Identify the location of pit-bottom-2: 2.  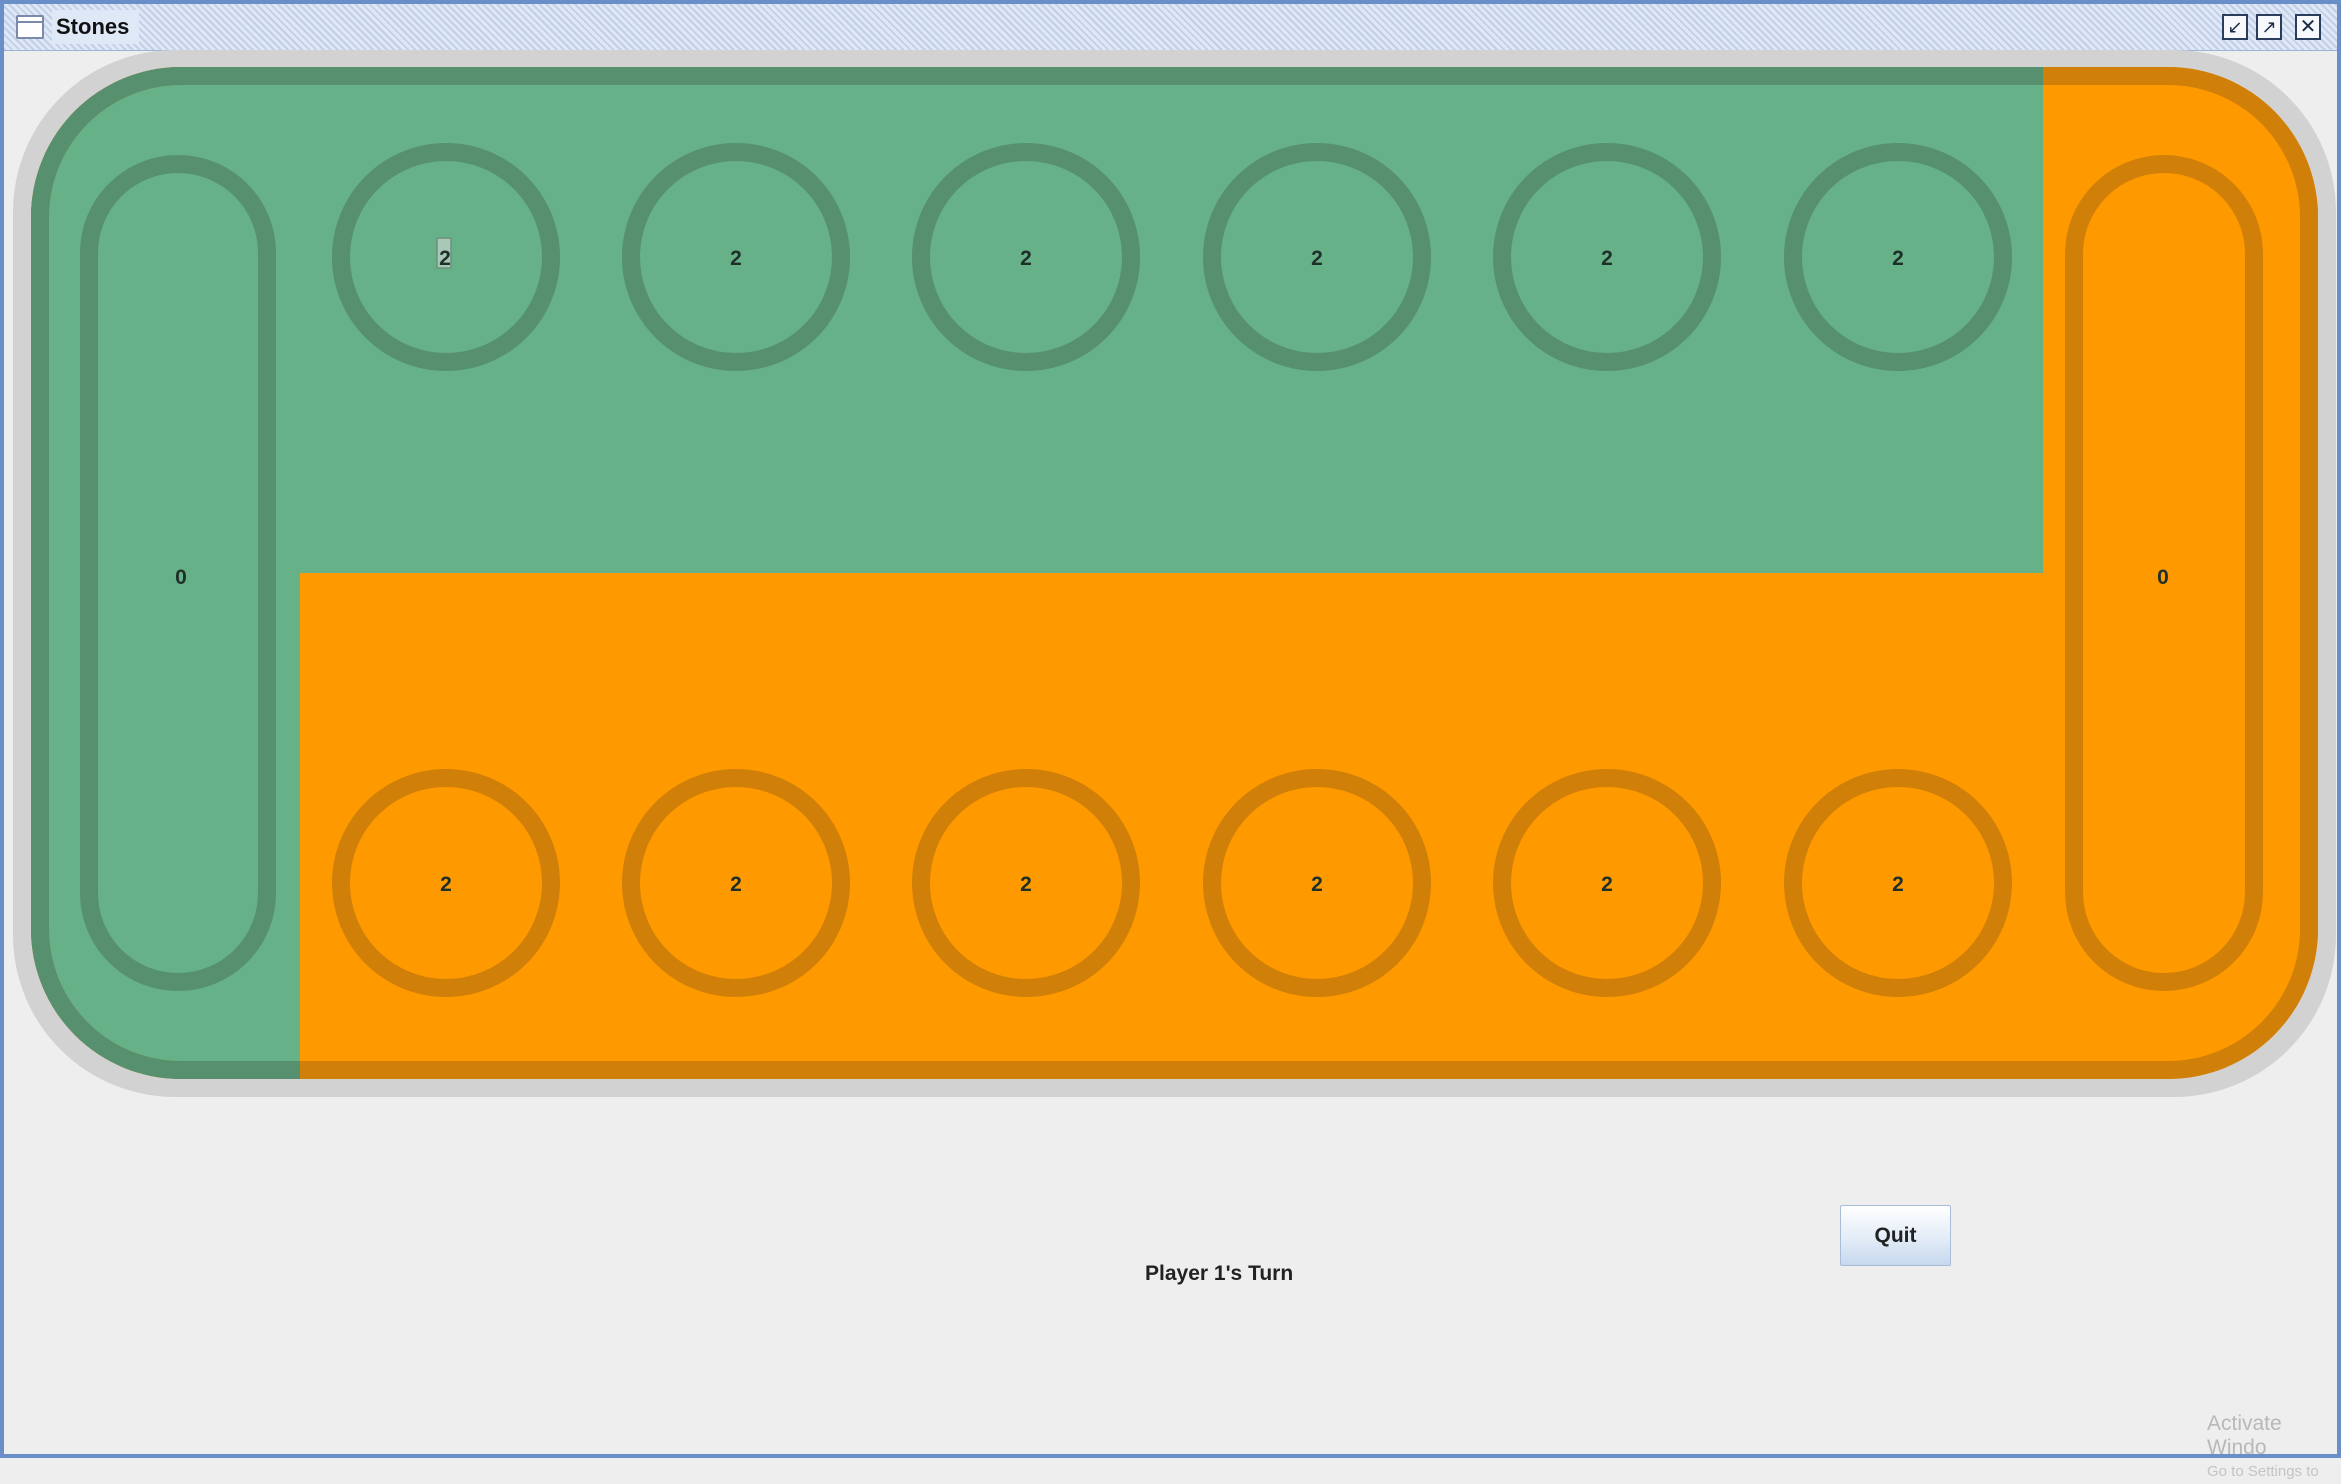
(736, 883).